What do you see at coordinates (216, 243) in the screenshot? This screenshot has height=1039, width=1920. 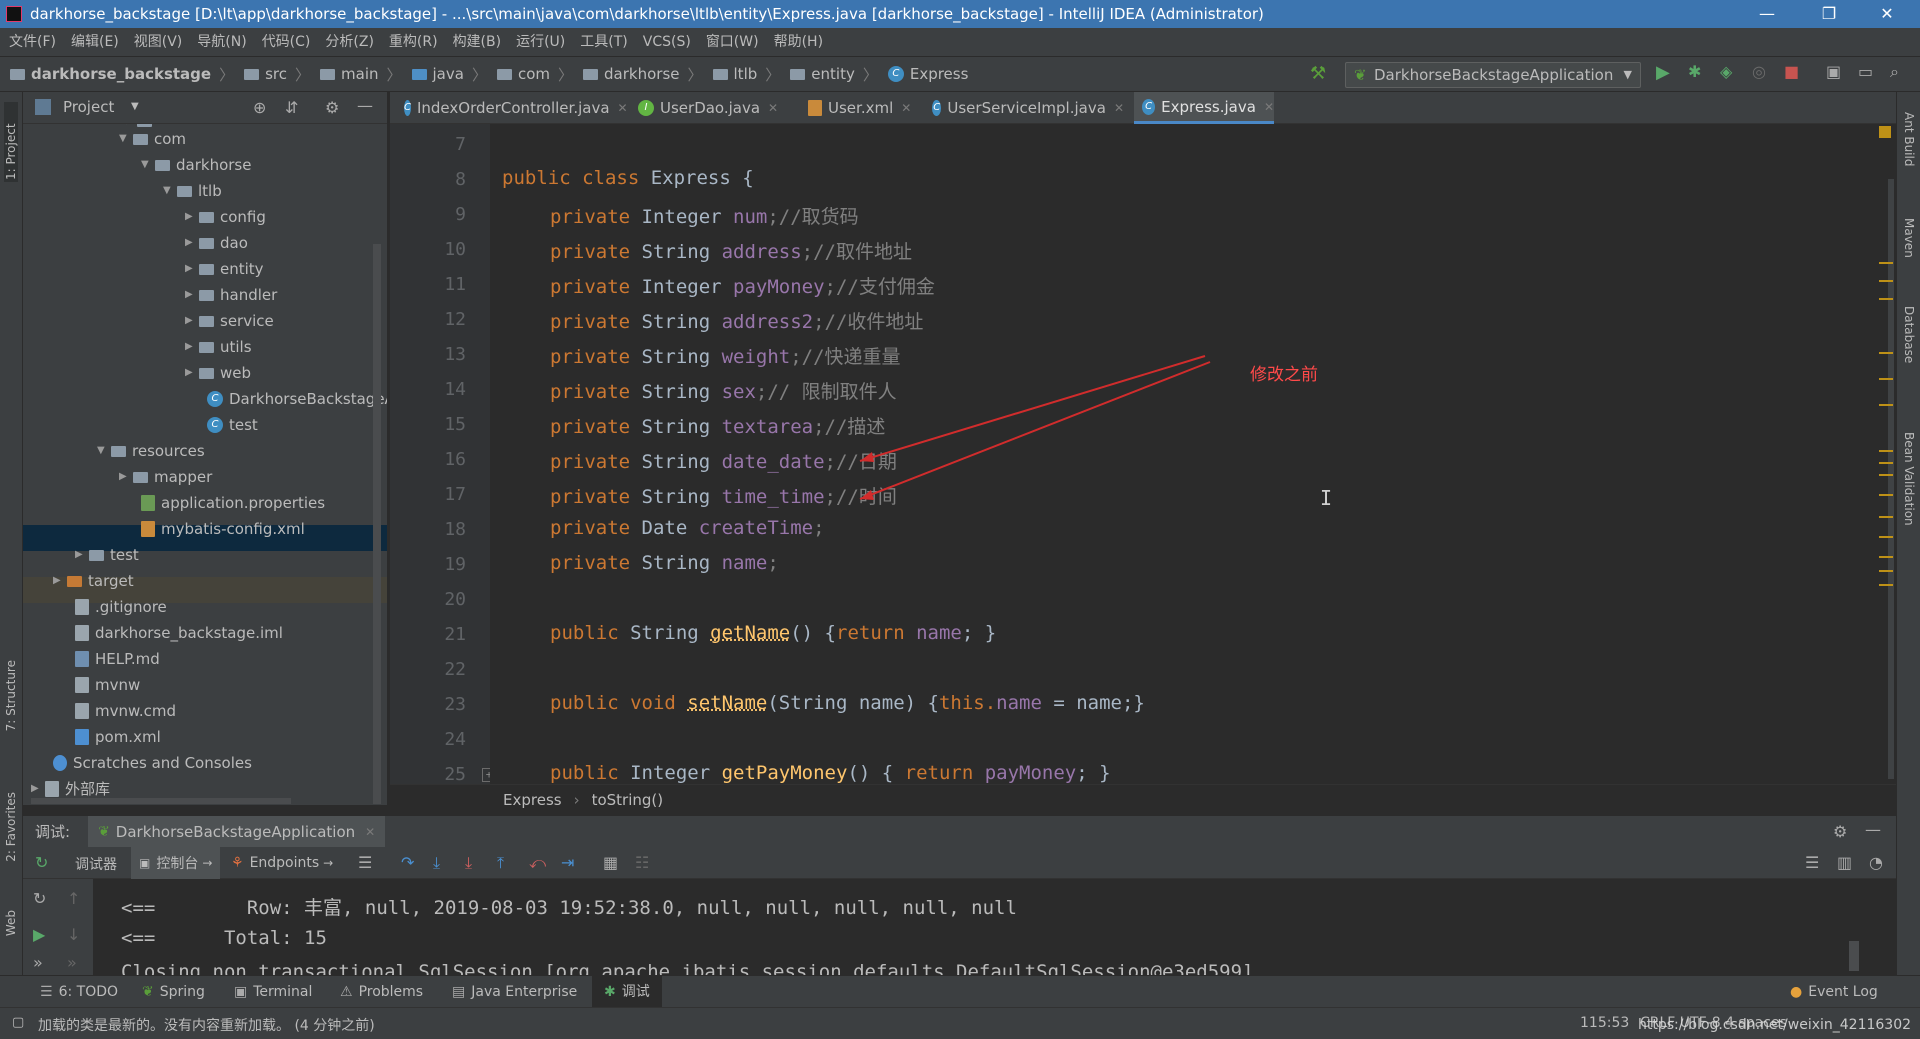 I see `tree-item-dao: ▶ dao` at bounding box center [216, 243].